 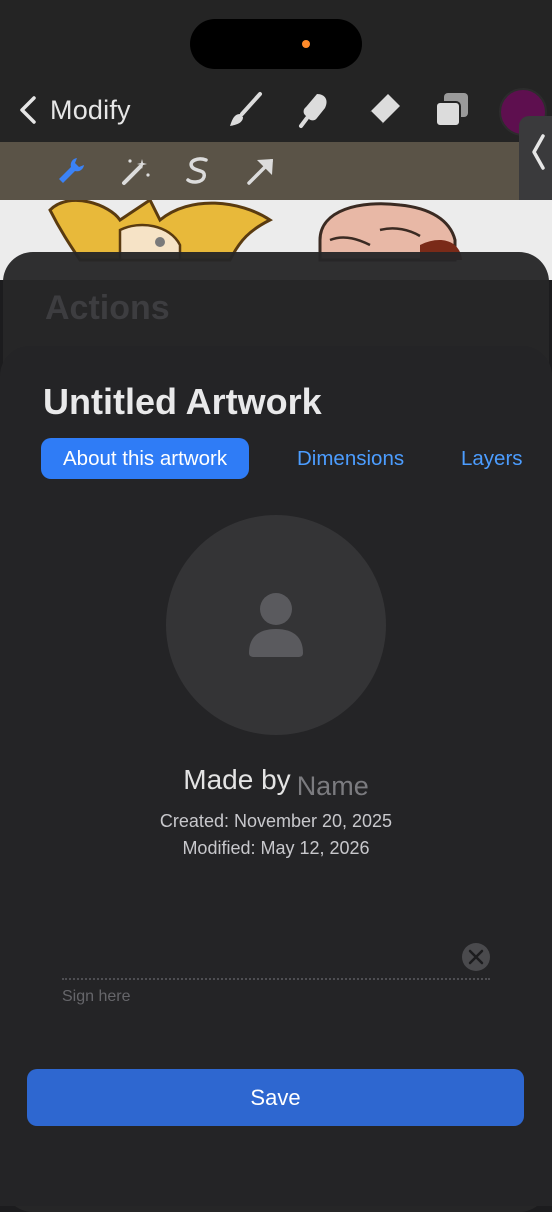 I want to click on person-icon, so click(x=276, y=625).